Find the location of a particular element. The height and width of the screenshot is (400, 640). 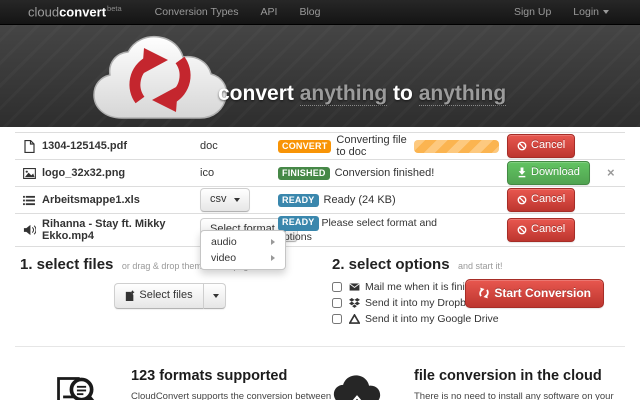

brand-cloud: cloud is located at coordinates (44, 12).